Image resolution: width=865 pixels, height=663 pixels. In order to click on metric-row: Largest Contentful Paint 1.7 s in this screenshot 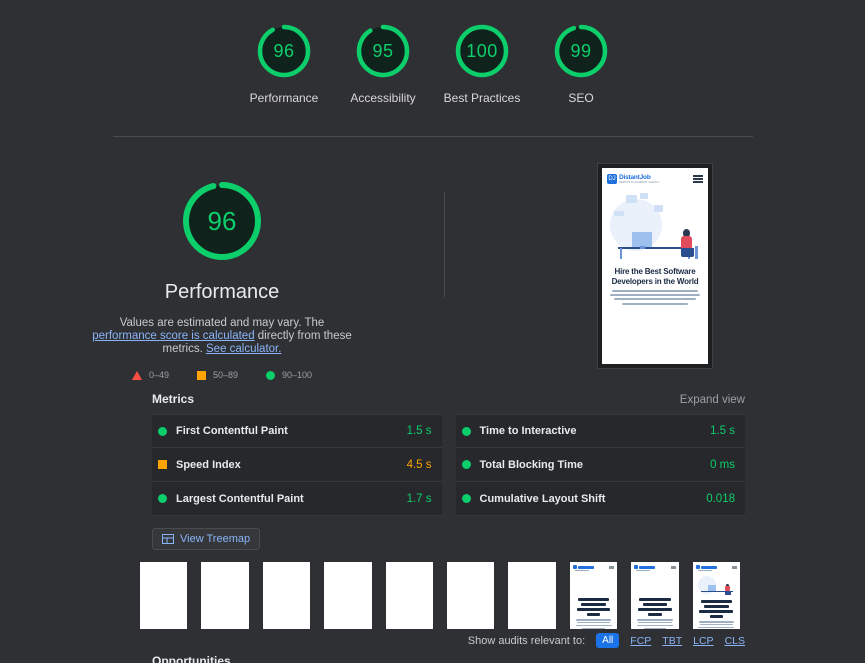, I will do `click(297, 499)`.